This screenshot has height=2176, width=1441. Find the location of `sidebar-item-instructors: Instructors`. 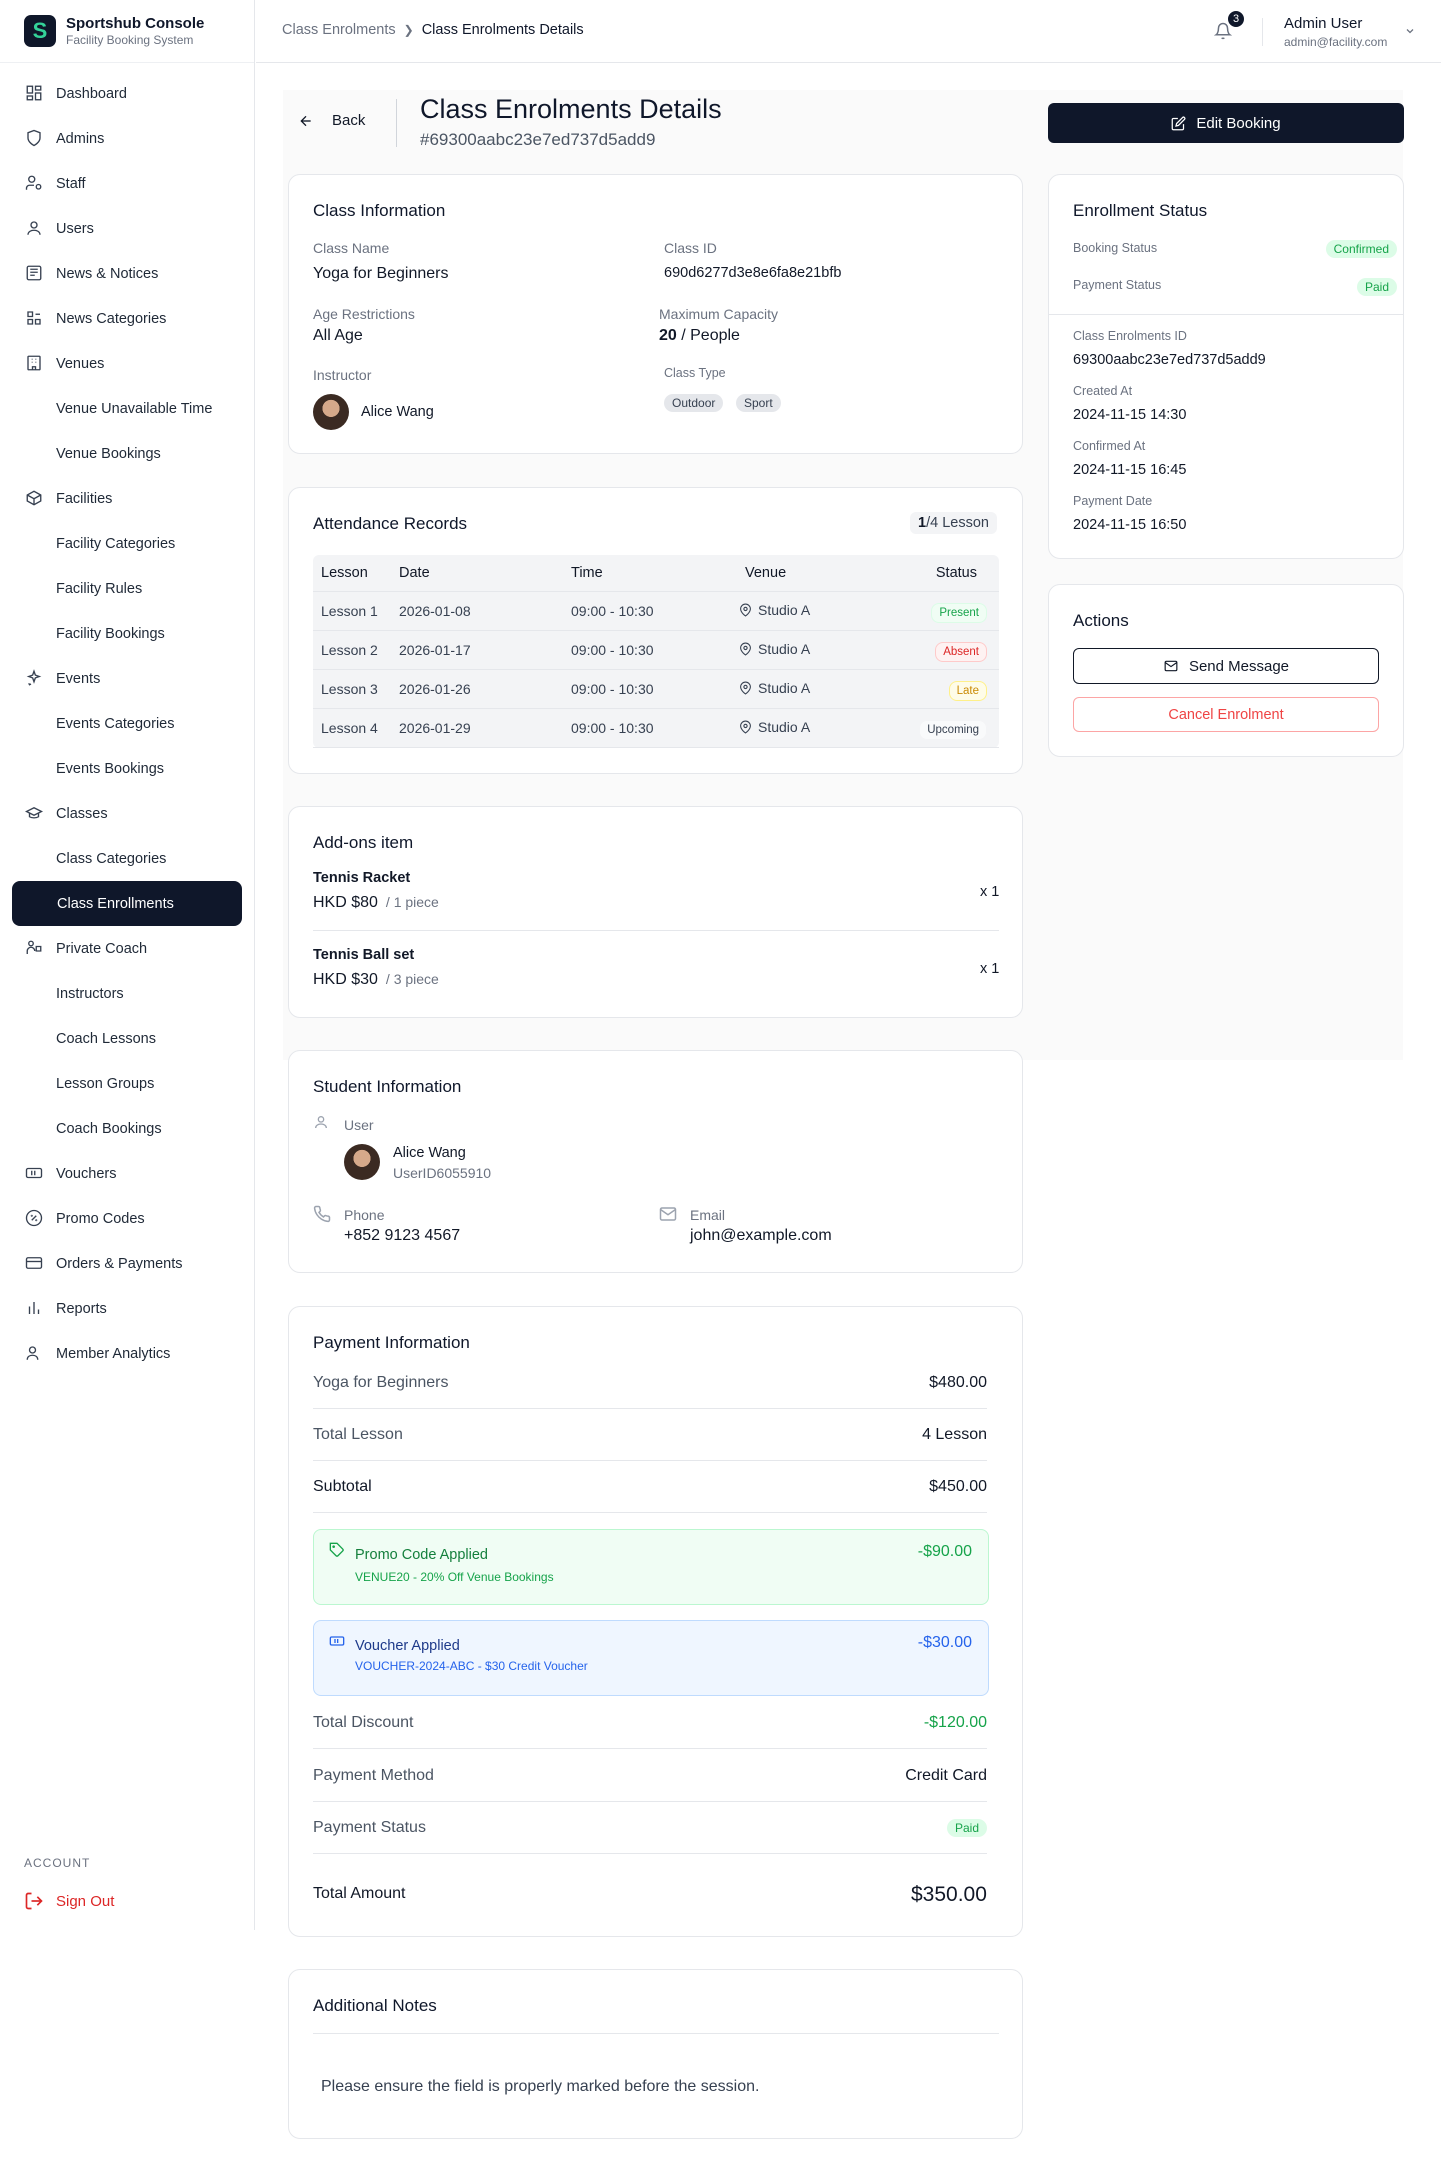

sidebar-item-instructors: Instructors is located at coordinates (127, 993).